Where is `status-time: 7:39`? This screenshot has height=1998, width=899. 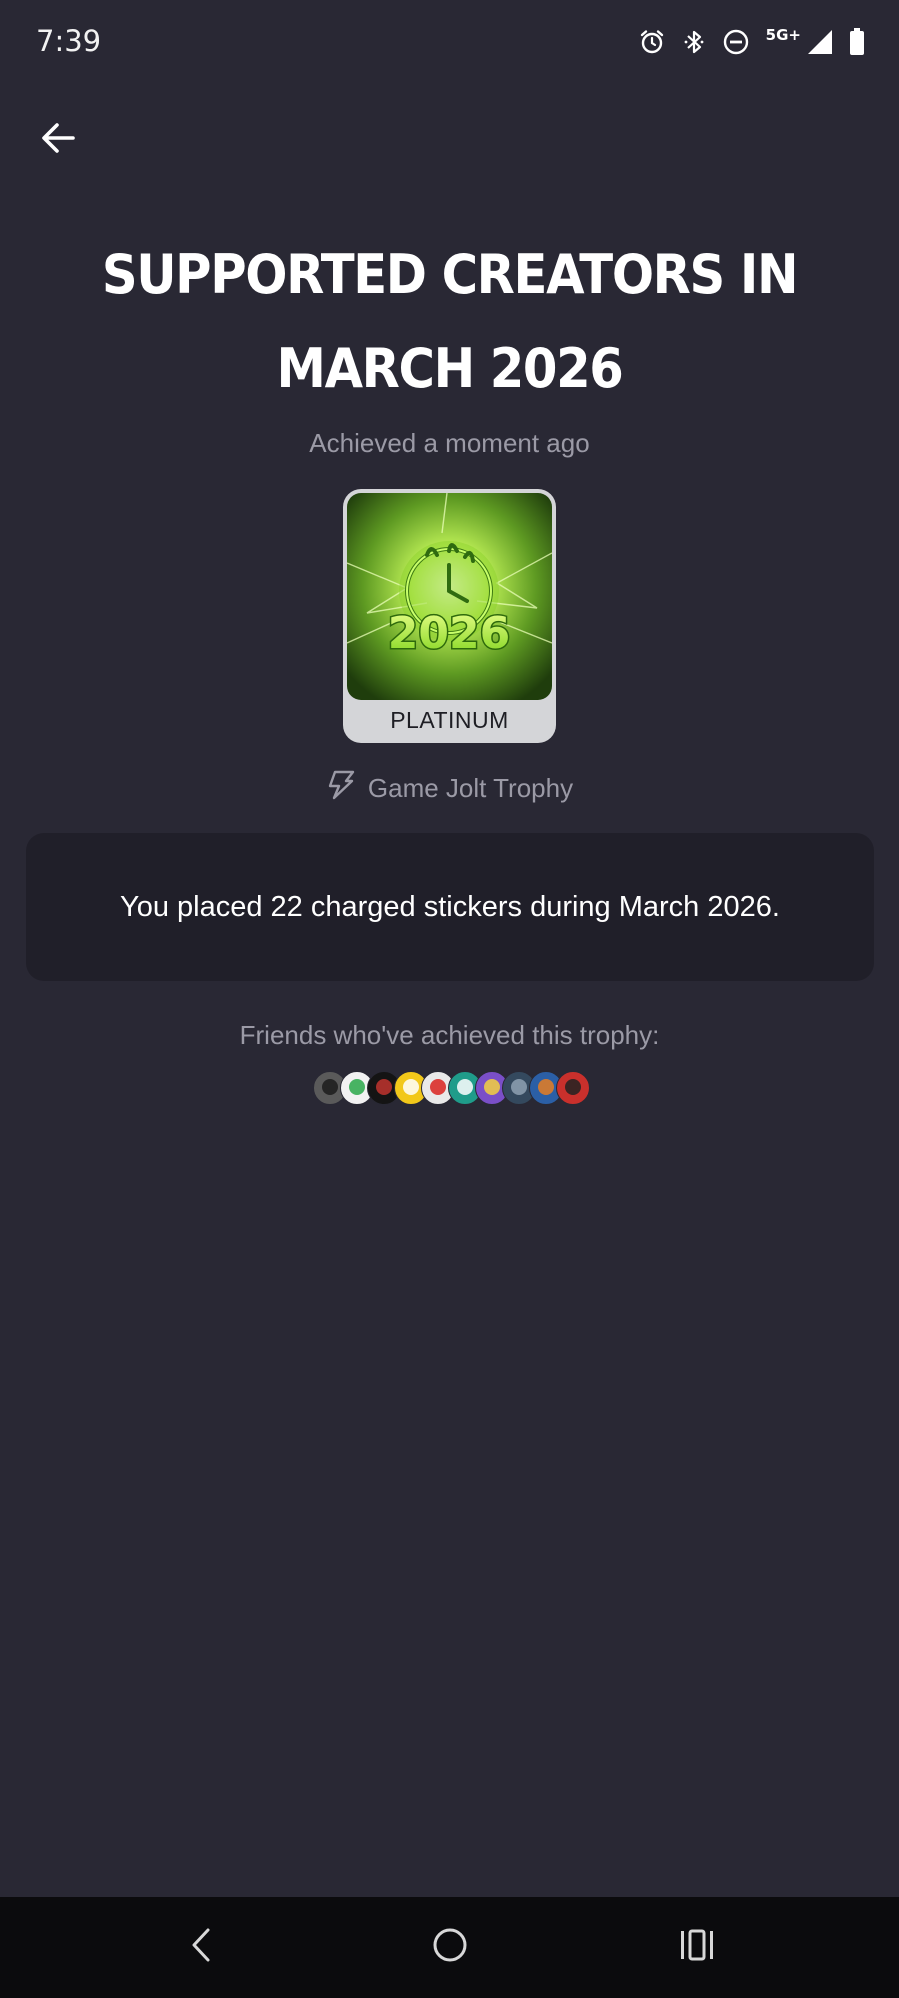
status-time: 7:39 is located at coordinates (69, 41).